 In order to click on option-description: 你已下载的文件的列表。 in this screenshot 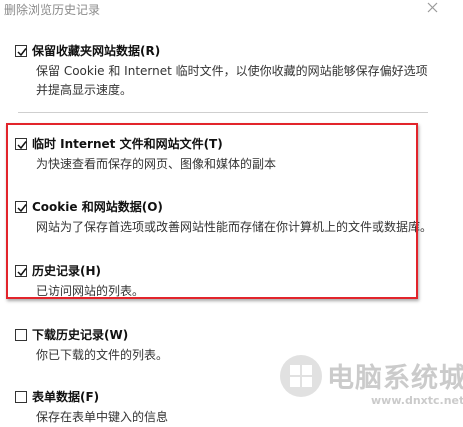, I will do `click(102, 355)`.